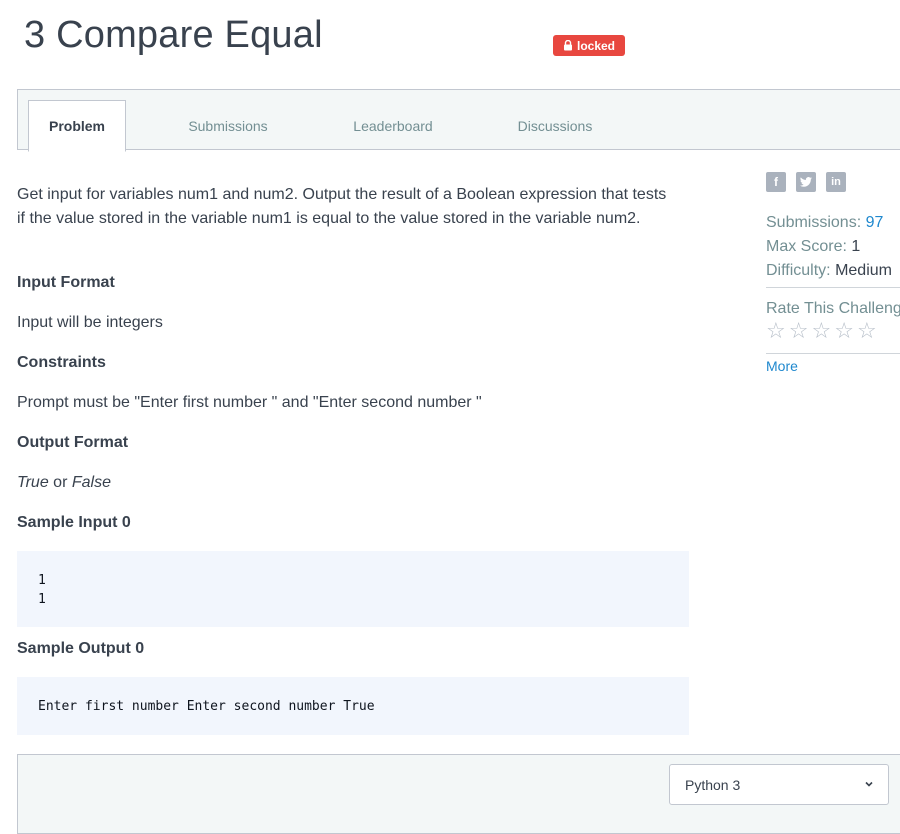  I want to click on sample-output-heading: Sample Output 0, so click(81, 648).